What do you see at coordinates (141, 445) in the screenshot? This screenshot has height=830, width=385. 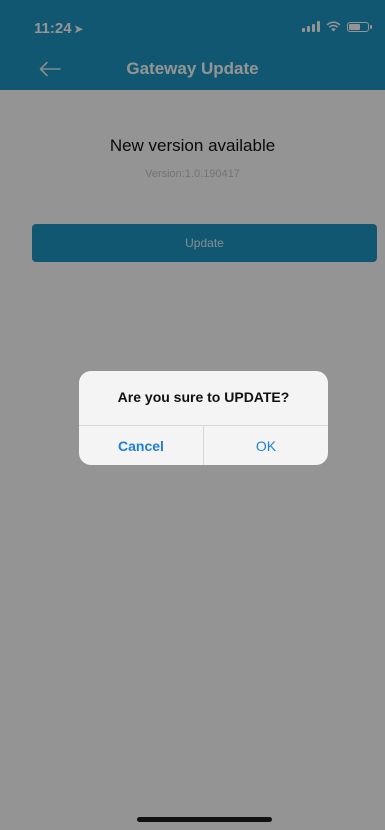 I see `cancel-button: Cancel` at bounding box center [141, 445].